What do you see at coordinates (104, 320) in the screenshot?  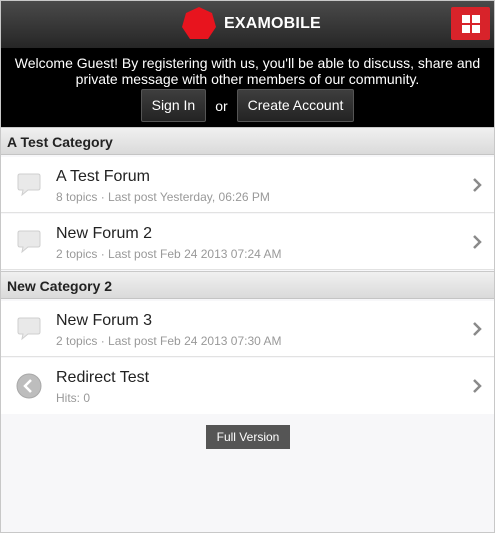 I see `forum-title: New Forum 3` at bounding box center [104, 320].